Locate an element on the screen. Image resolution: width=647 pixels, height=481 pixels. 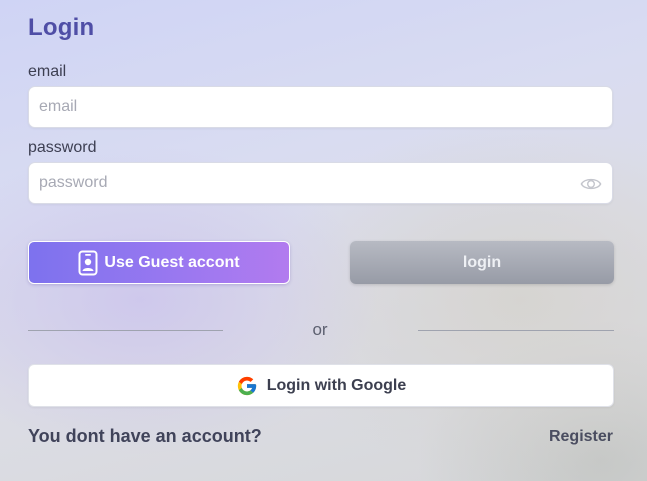
login-button-label: login is located at coordinates (482, 262).